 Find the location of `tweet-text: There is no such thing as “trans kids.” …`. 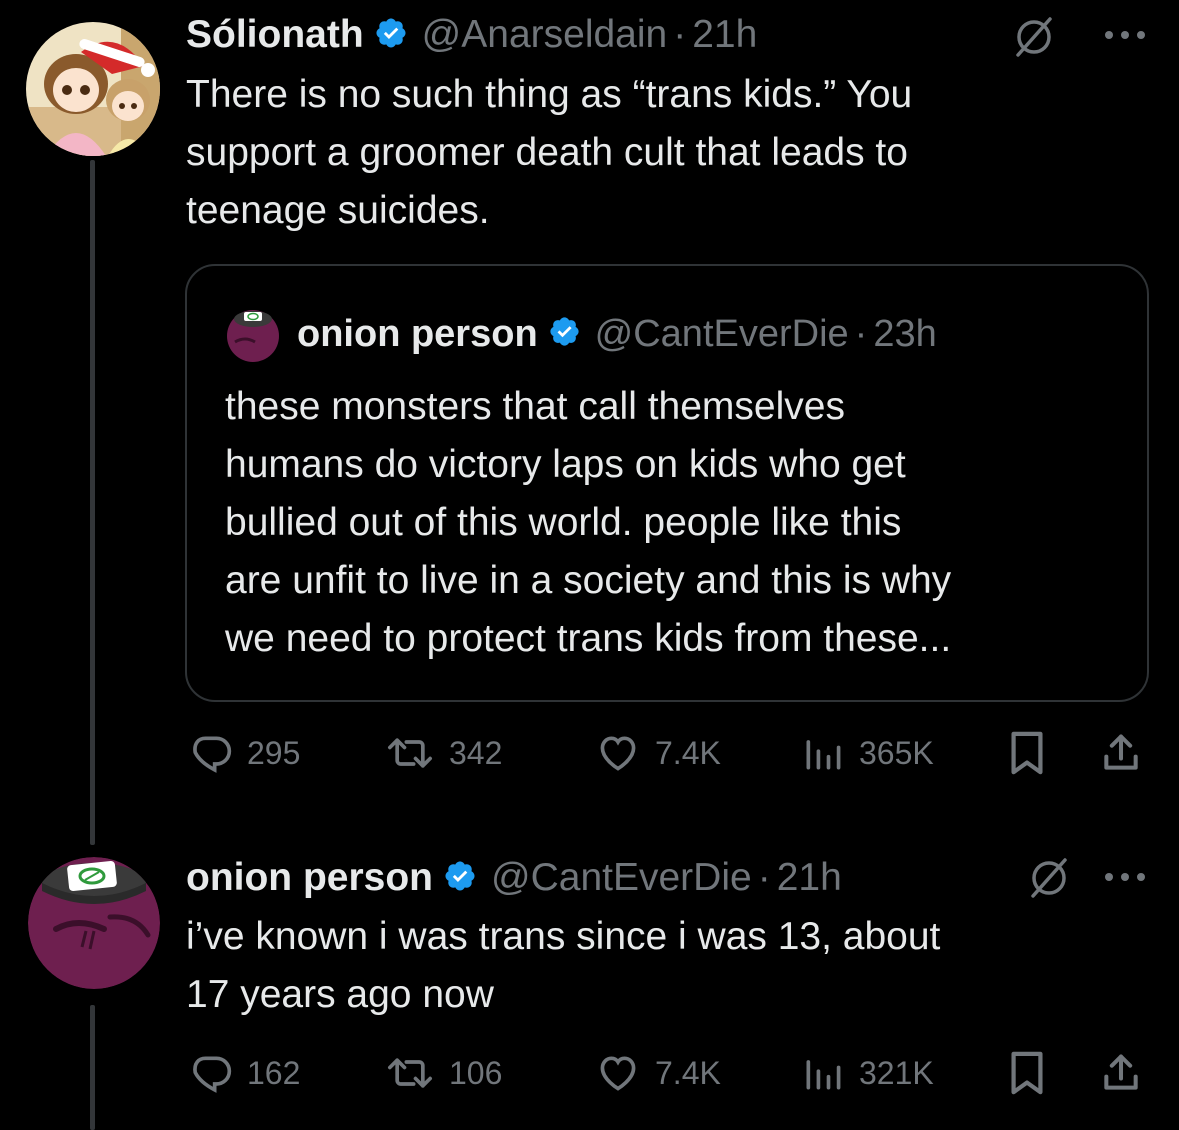

tweet-text: There is no such thing as “trans kids.” … is located at coordinates (549, 152).